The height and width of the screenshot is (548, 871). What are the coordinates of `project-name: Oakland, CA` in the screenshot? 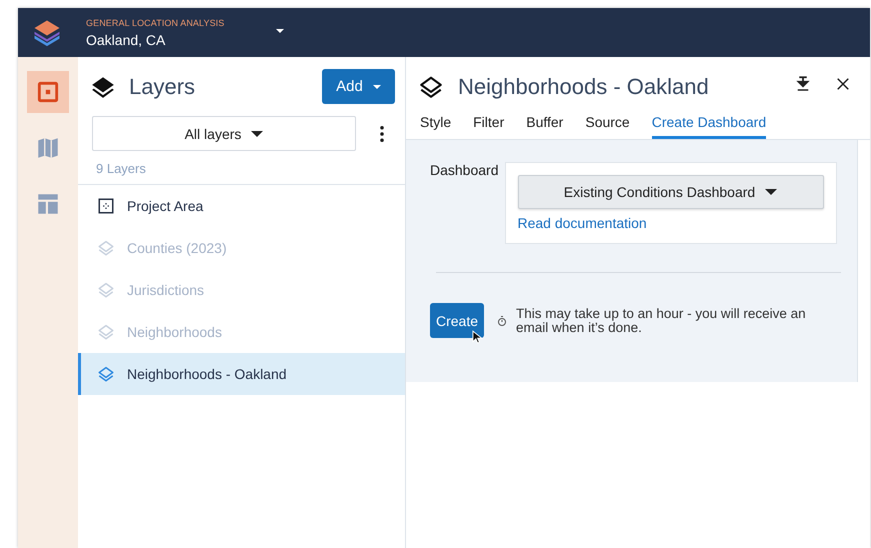 It's located at (126, 40).